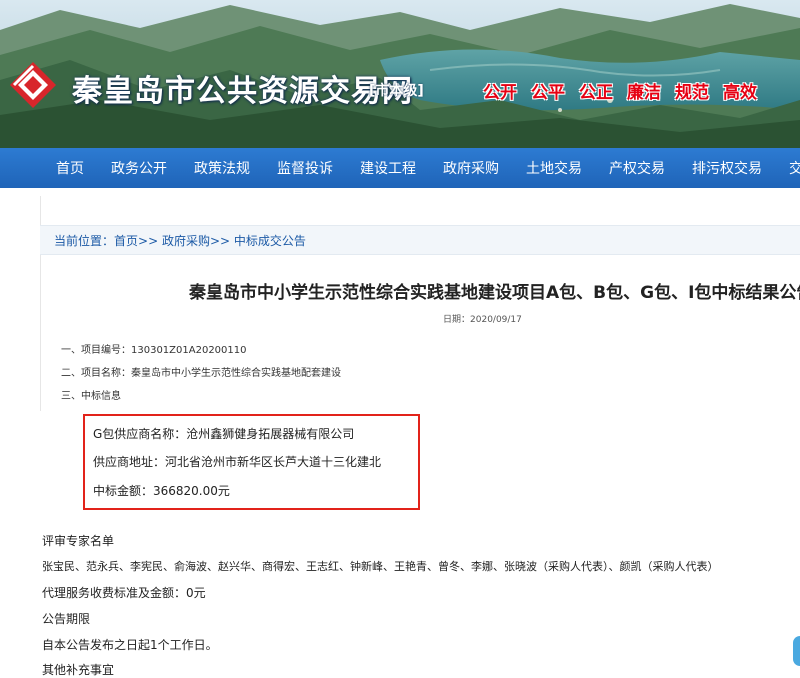 The height and width of the screenshot is (678, 800). Describe the element at coordinates (396, 91) in the screenshot. I see `site-subtitle: [市本级]` at that location.